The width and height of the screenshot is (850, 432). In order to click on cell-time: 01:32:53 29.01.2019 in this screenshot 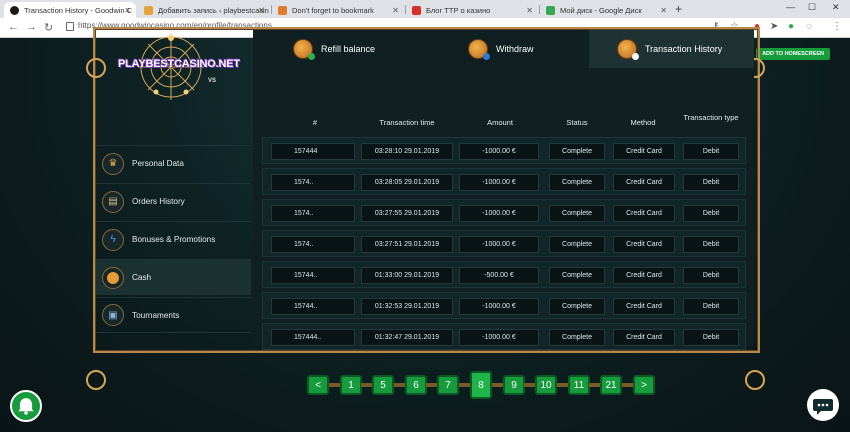, I will do `click(407, 306)`.